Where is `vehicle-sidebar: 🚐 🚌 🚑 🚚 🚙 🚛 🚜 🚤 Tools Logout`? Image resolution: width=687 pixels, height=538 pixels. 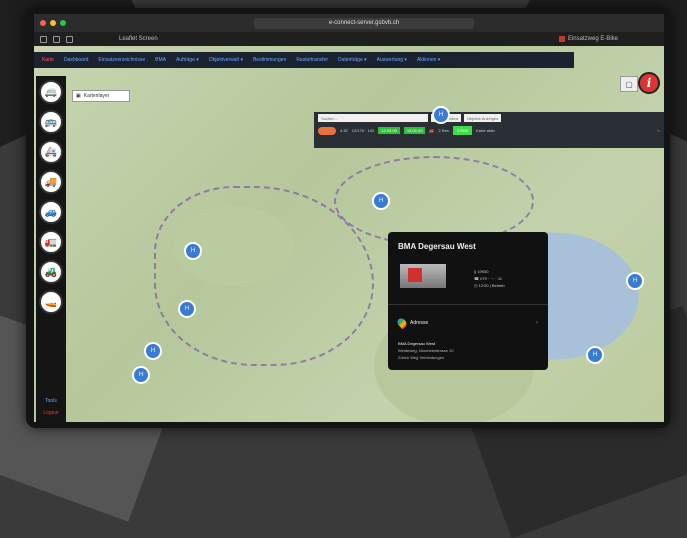
vehicle-sidebar: 🚐 🚌 🚑 🚚 🚙 🚛 🚜 🚤 Tools Logout is located at coordinates (51, 249).